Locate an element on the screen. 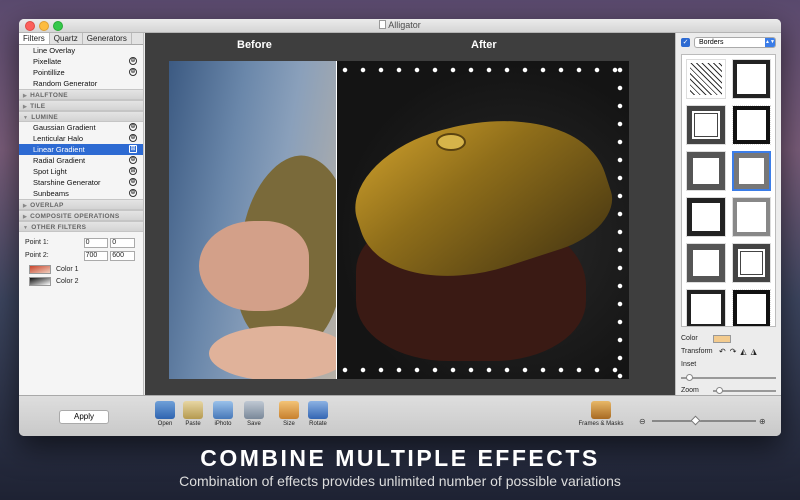  filter-item-starshine-generator: Starshine Generator ⊕ is located at coordinates (81, 182).